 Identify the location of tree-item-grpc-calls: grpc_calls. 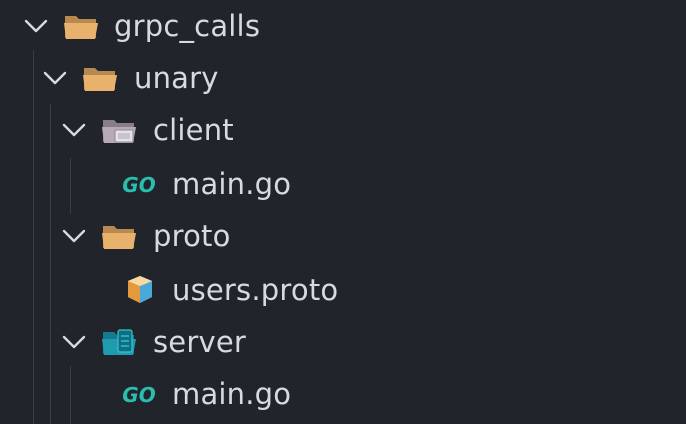
(343, 26).